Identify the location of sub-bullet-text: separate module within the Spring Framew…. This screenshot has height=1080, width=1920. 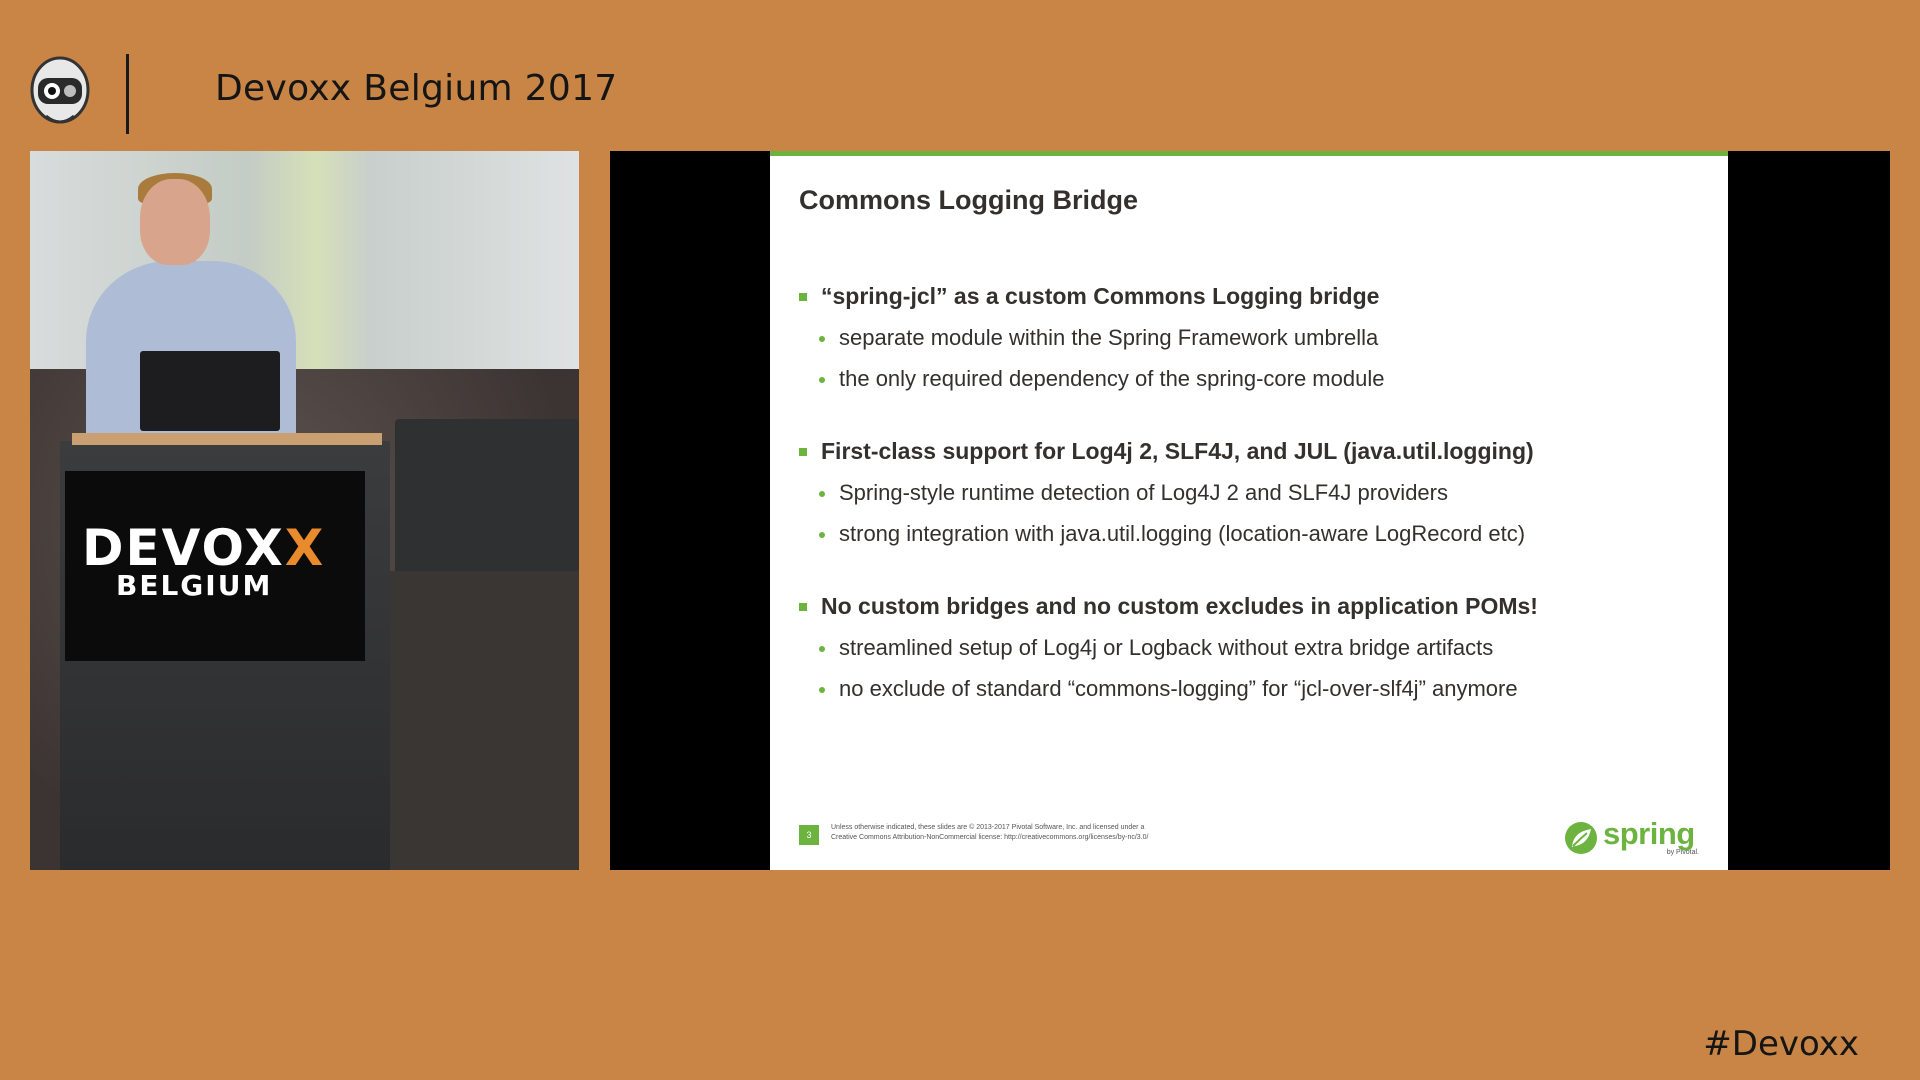
(1109, 337).